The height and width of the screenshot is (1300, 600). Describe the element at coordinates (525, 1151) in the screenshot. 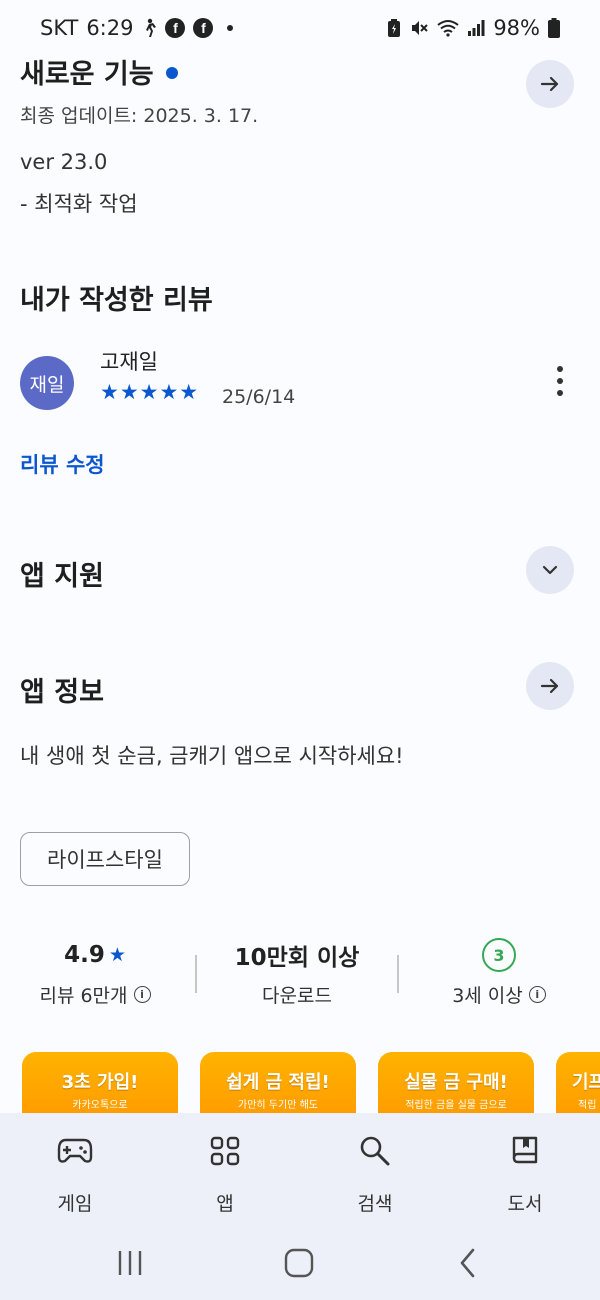

I see `book-icon` at that location.